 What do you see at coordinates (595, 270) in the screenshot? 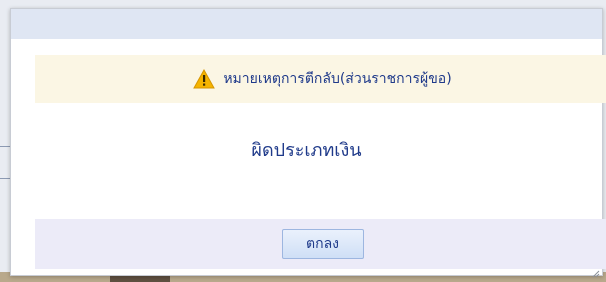
I see `resize-grip-icon` at bounding box center [595, 270].